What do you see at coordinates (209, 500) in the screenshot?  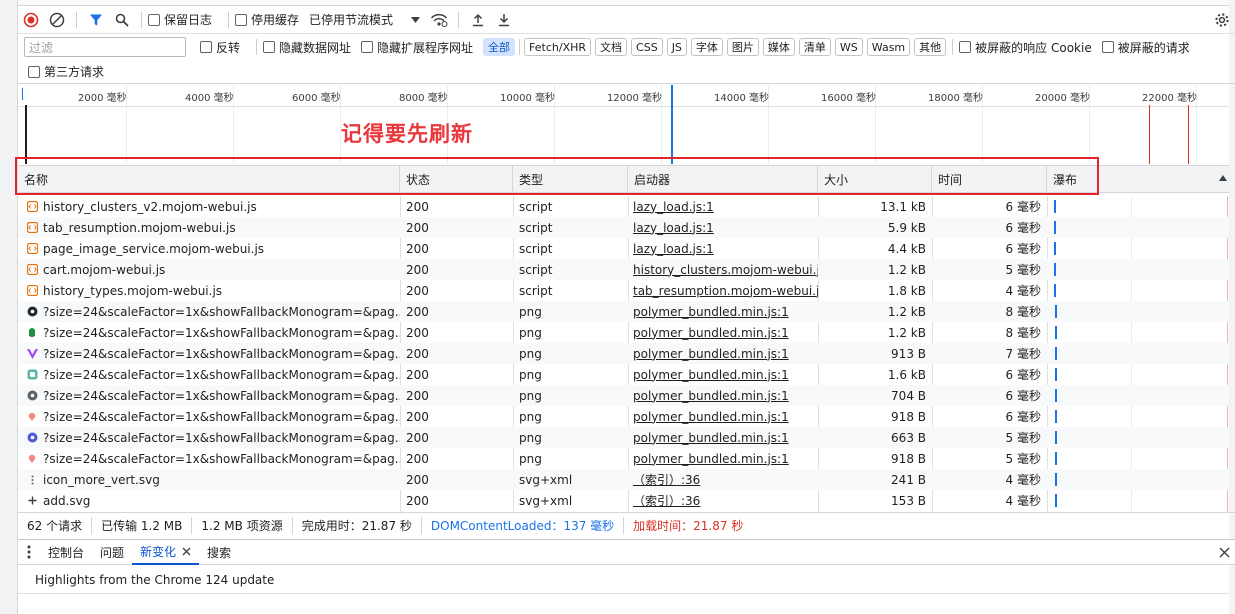 I see `cell-name: add.svg` at bounding box center [209, 500].